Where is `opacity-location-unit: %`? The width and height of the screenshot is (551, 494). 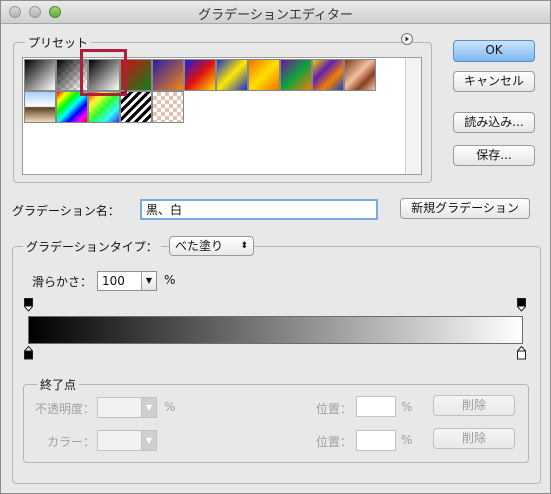
opacity-location-unit: % is located at coordinates (407, 407).